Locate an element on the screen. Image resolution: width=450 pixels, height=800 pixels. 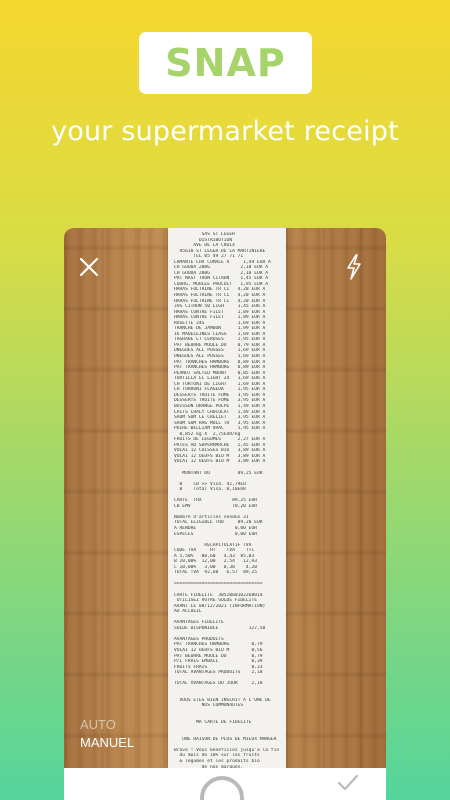
close-icon is located at coordinates (89, 267).